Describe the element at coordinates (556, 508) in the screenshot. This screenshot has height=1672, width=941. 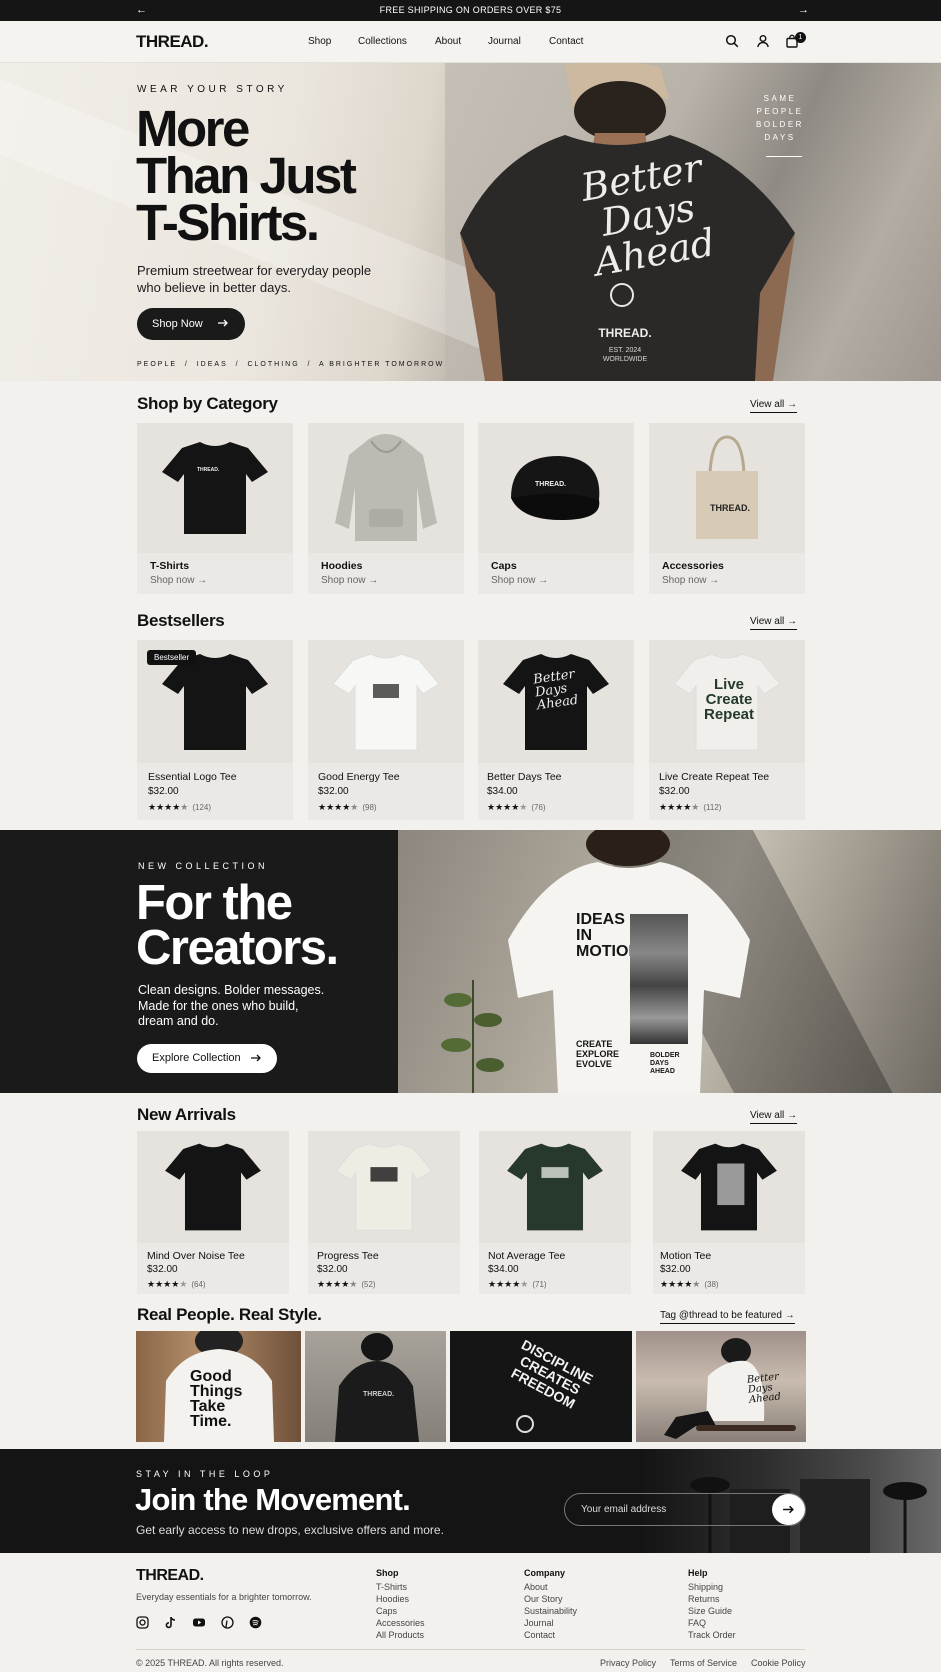
I see `category-card-caps: THREAD. Caps Shop now →` at that location.